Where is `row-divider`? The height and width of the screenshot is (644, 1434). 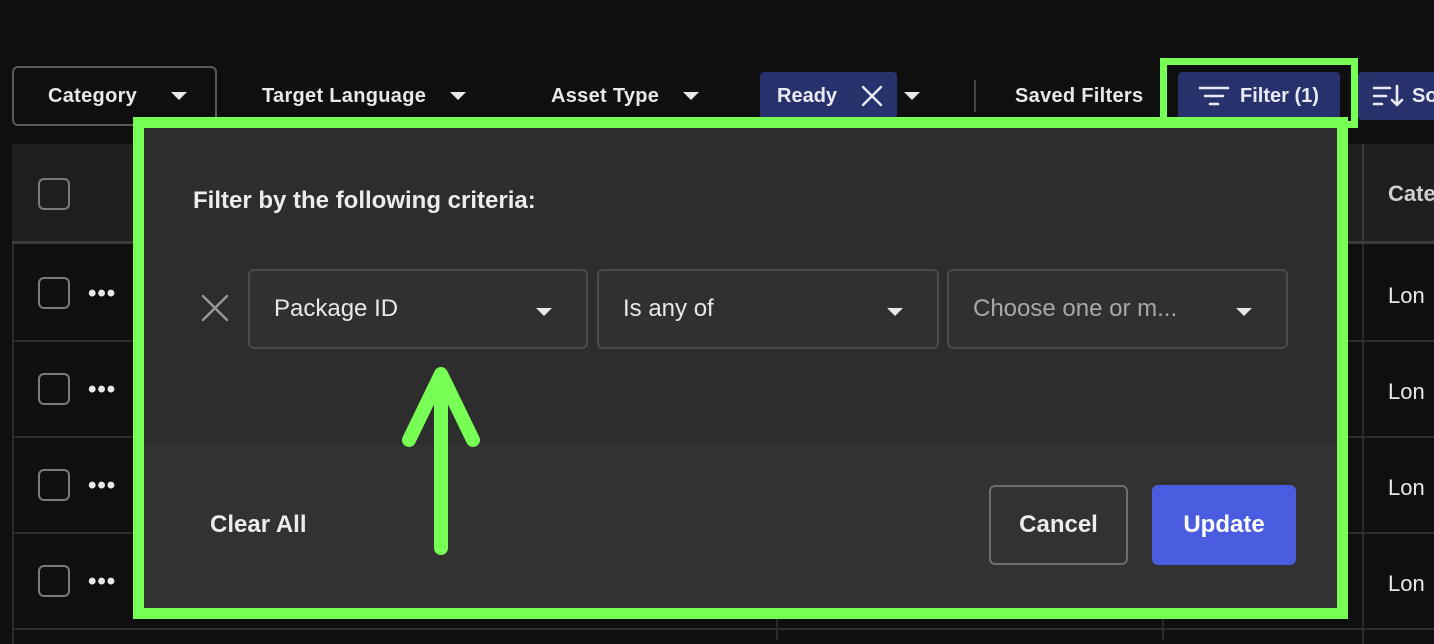 row-divider is located at coordinates (723, 629).